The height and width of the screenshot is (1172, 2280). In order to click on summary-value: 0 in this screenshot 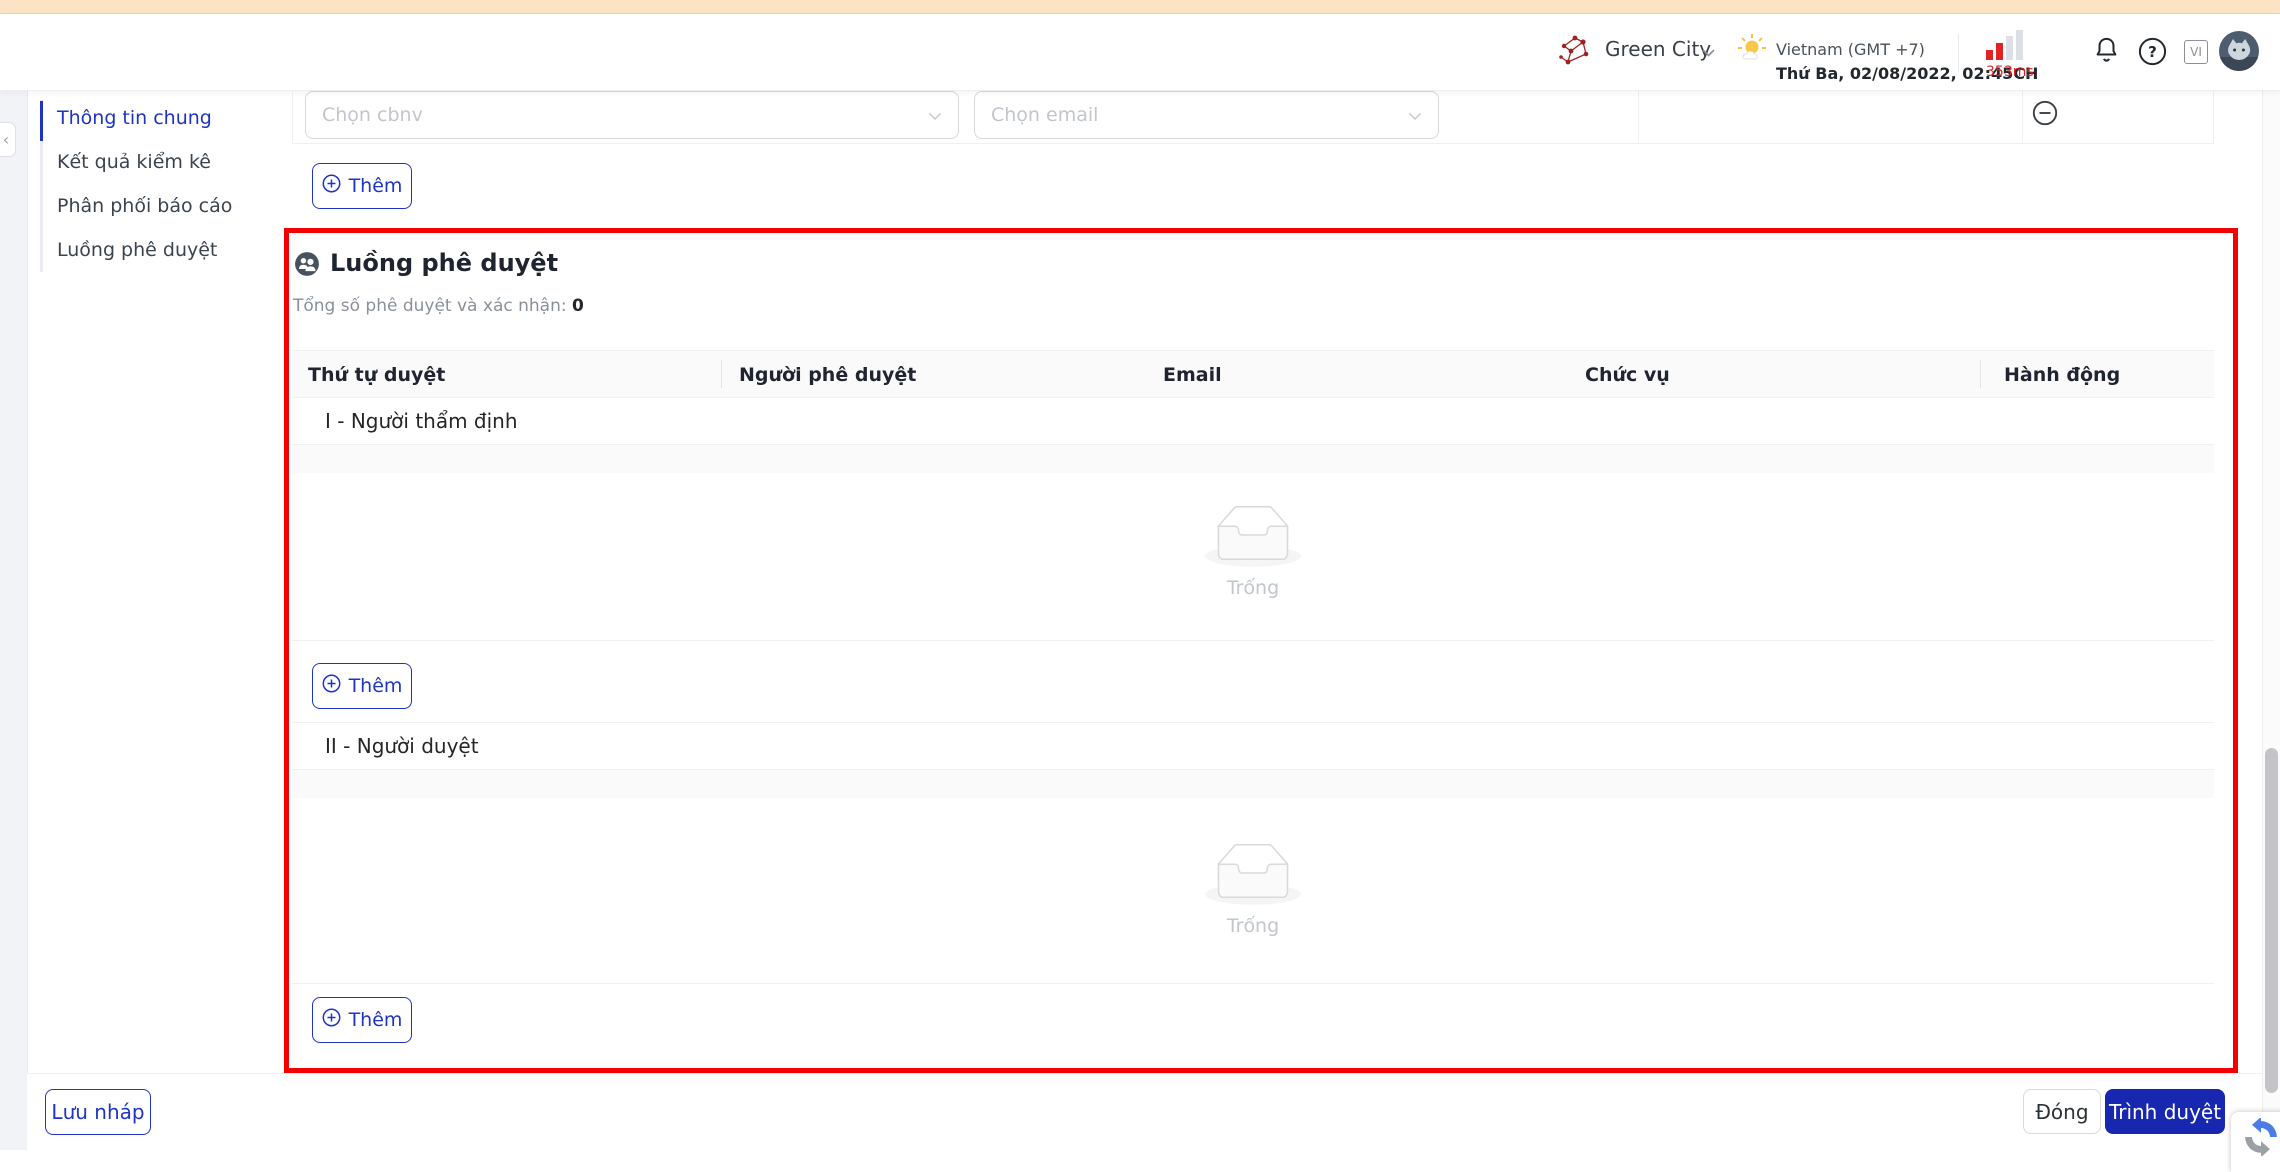, I will do `click(577, 306)`.